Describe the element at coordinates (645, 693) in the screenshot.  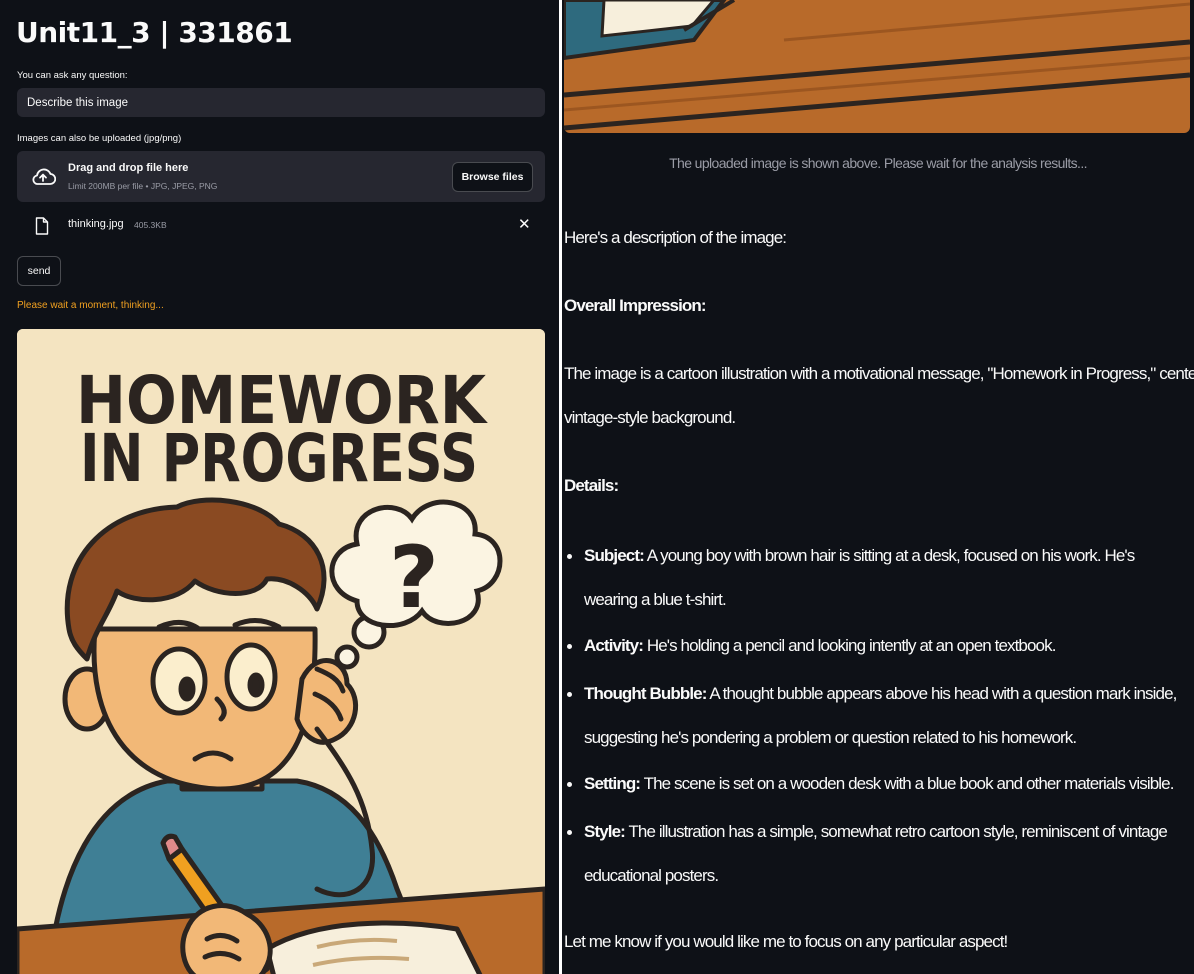
I see `detail-label: Thought Bubble:` at that location.